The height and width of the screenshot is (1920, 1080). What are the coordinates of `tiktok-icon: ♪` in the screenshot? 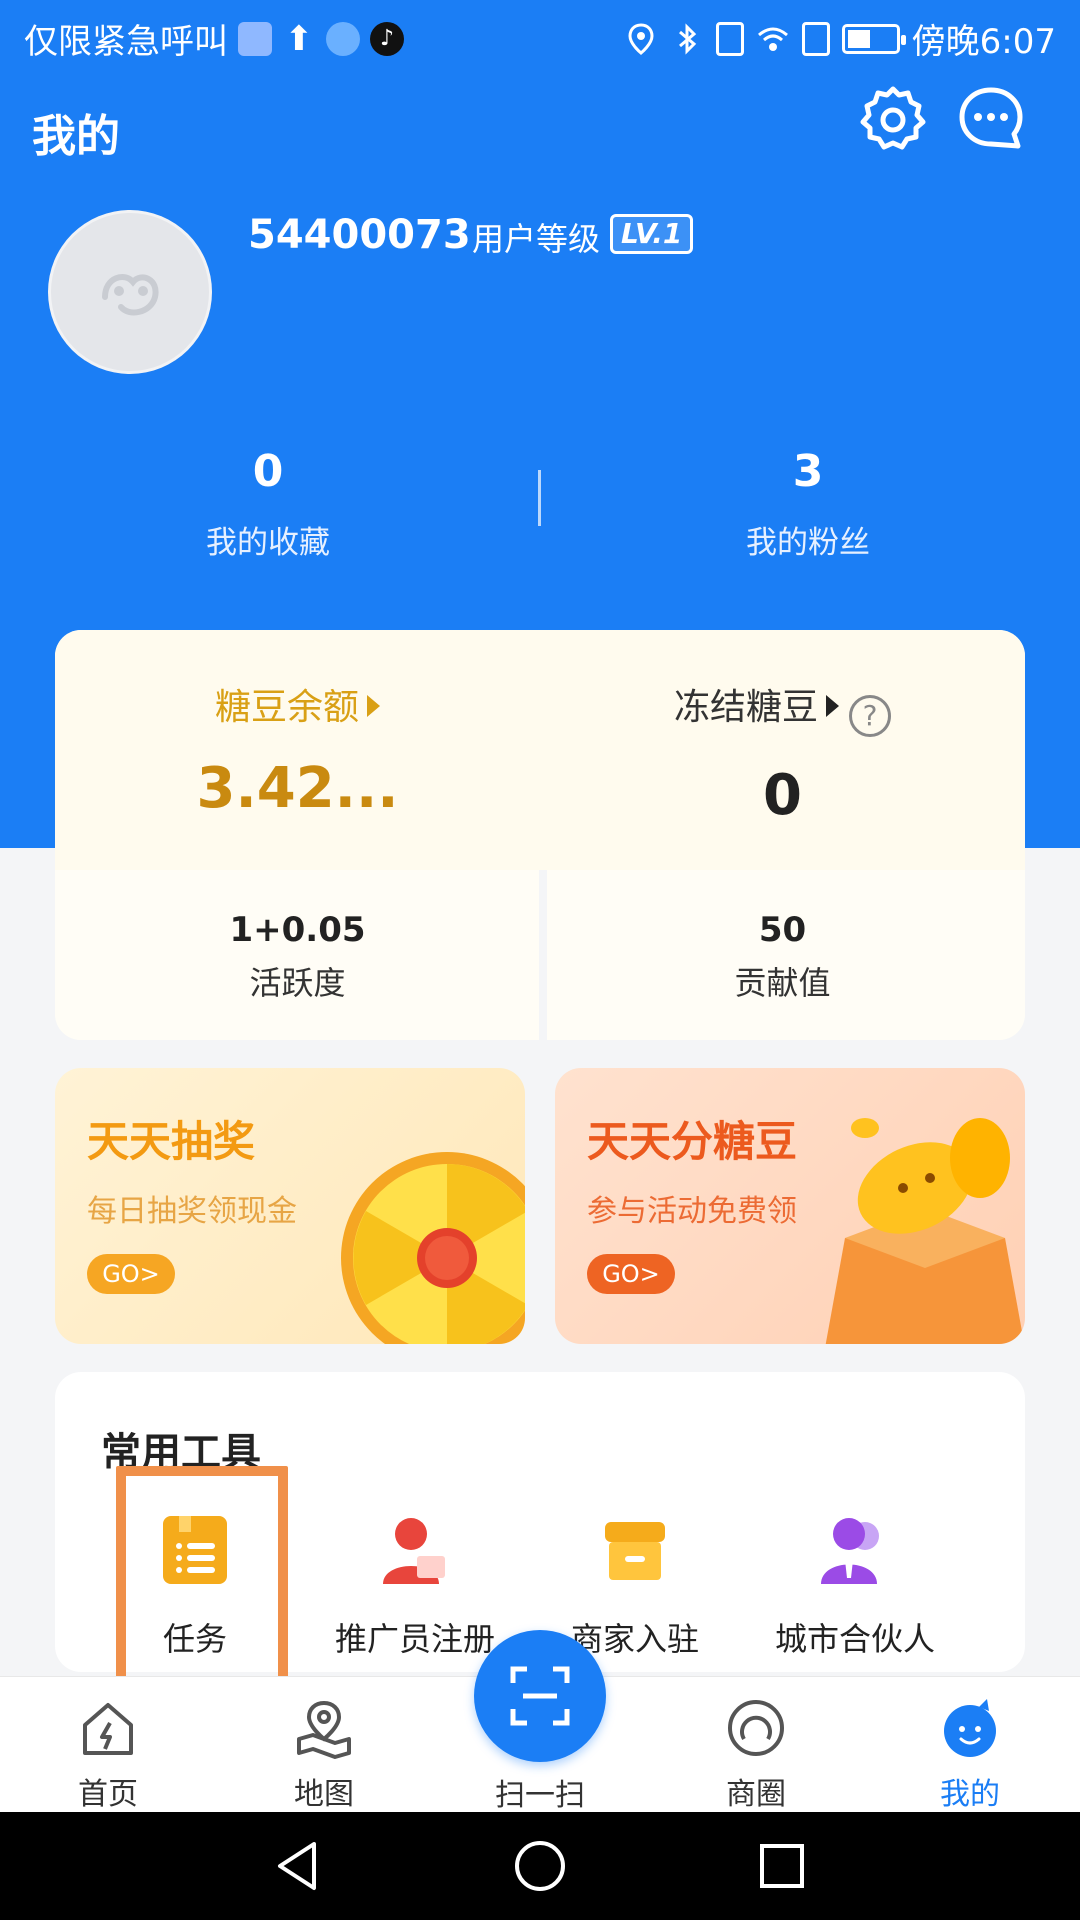 It's located at (387, 38).